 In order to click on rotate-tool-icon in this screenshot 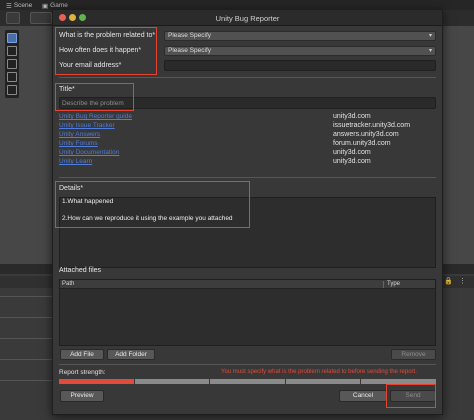, I will do `click(12, 64)`.